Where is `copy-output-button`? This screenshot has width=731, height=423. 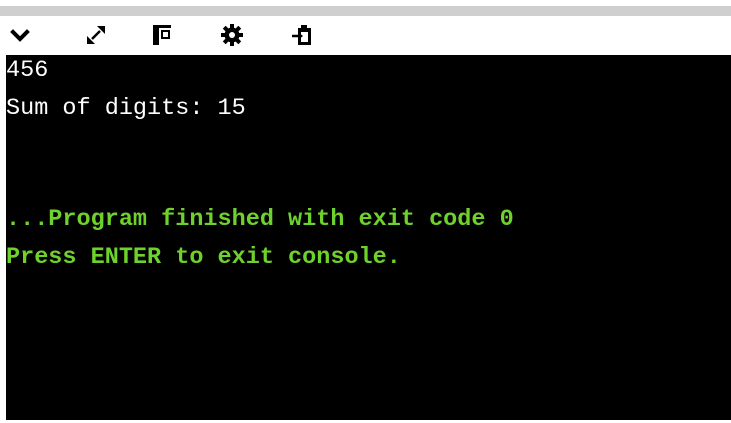 copy-output-button is located at coordinates (302, 35).